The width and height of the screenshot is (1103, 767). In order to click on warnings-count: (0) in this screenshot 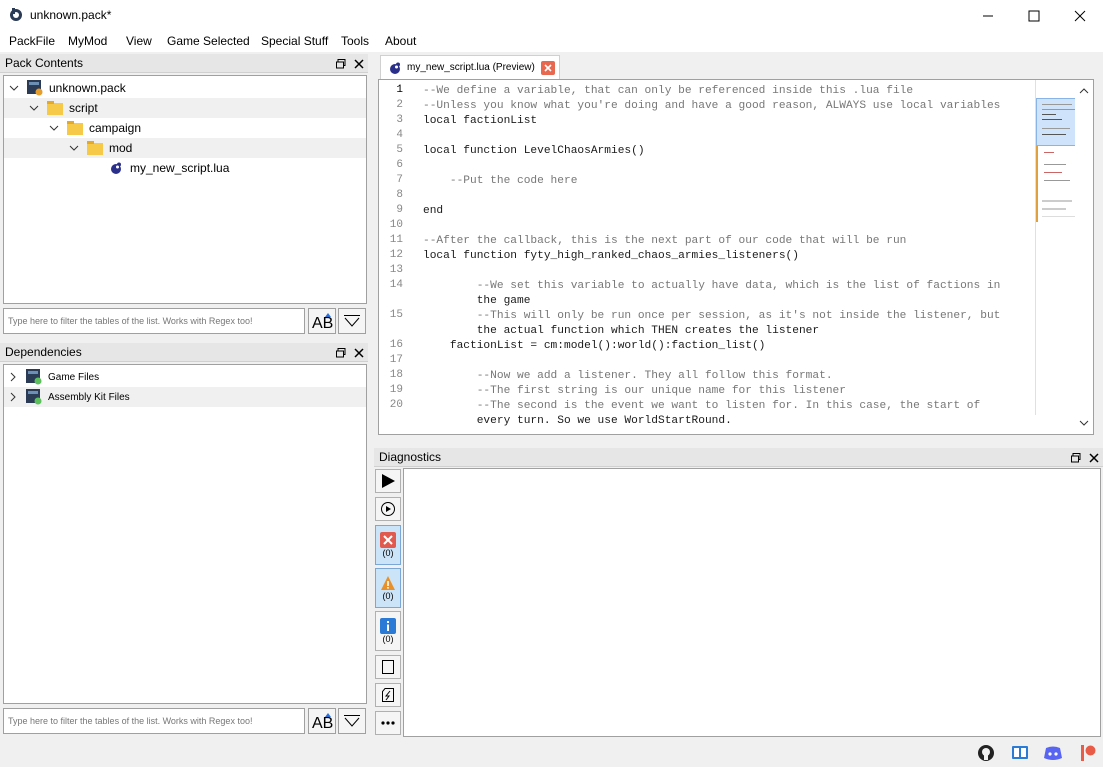, I will do `click(388, 596)`.